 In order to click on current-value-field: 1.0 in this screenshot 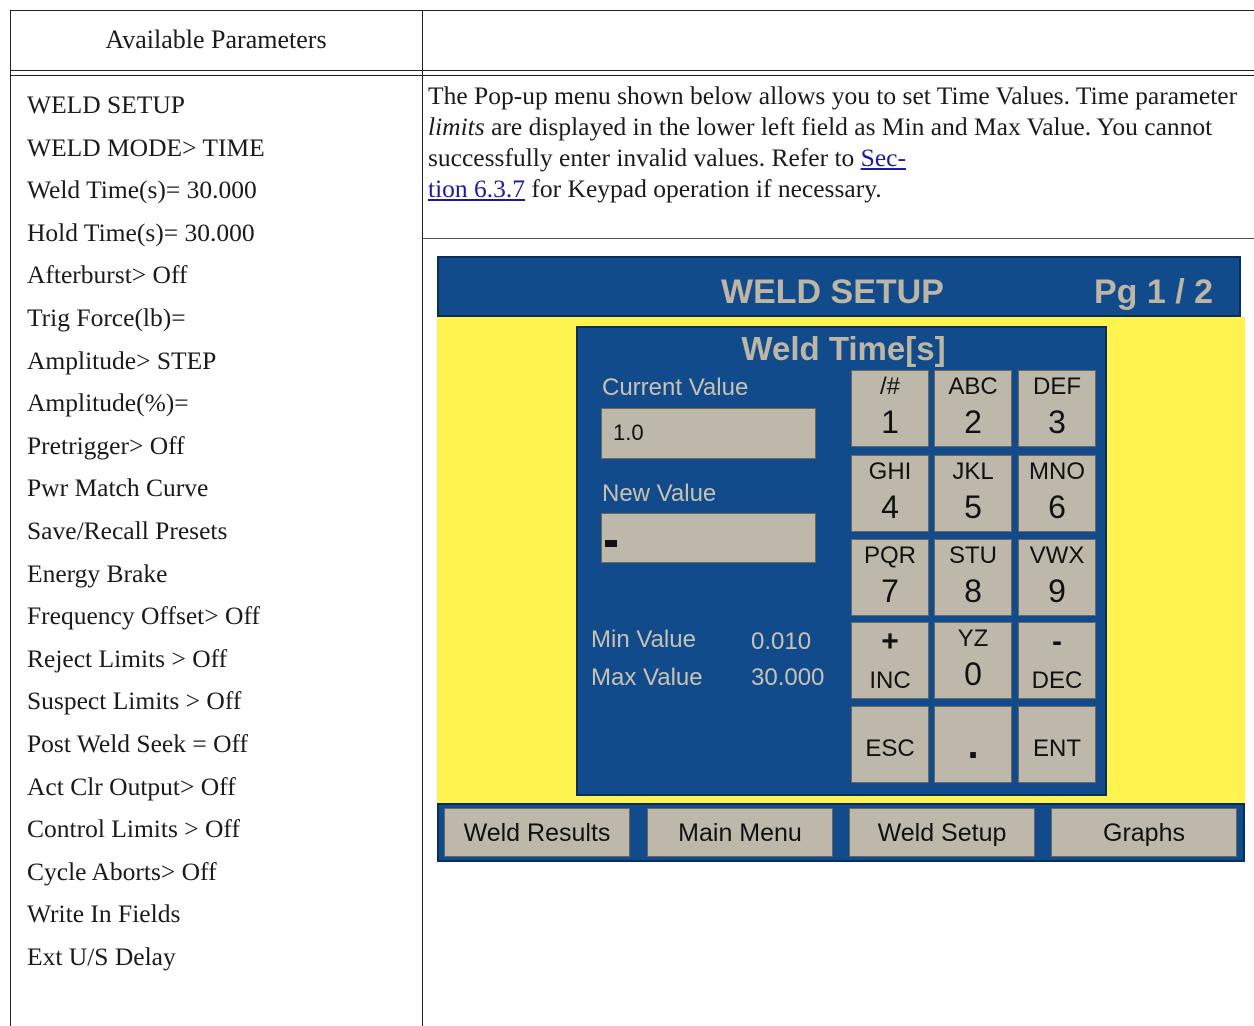, I will do `click(708, 433)`.